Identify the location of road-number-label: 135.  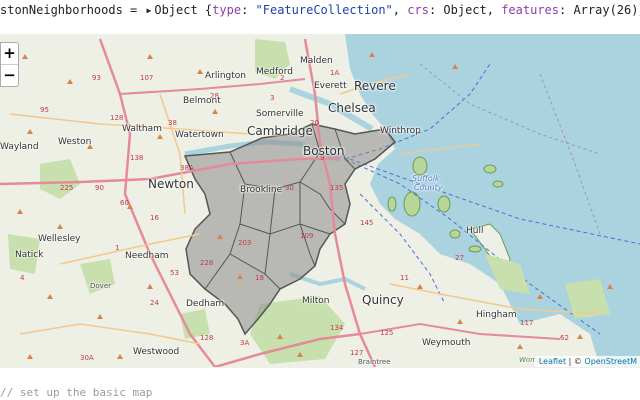
(337, 188).